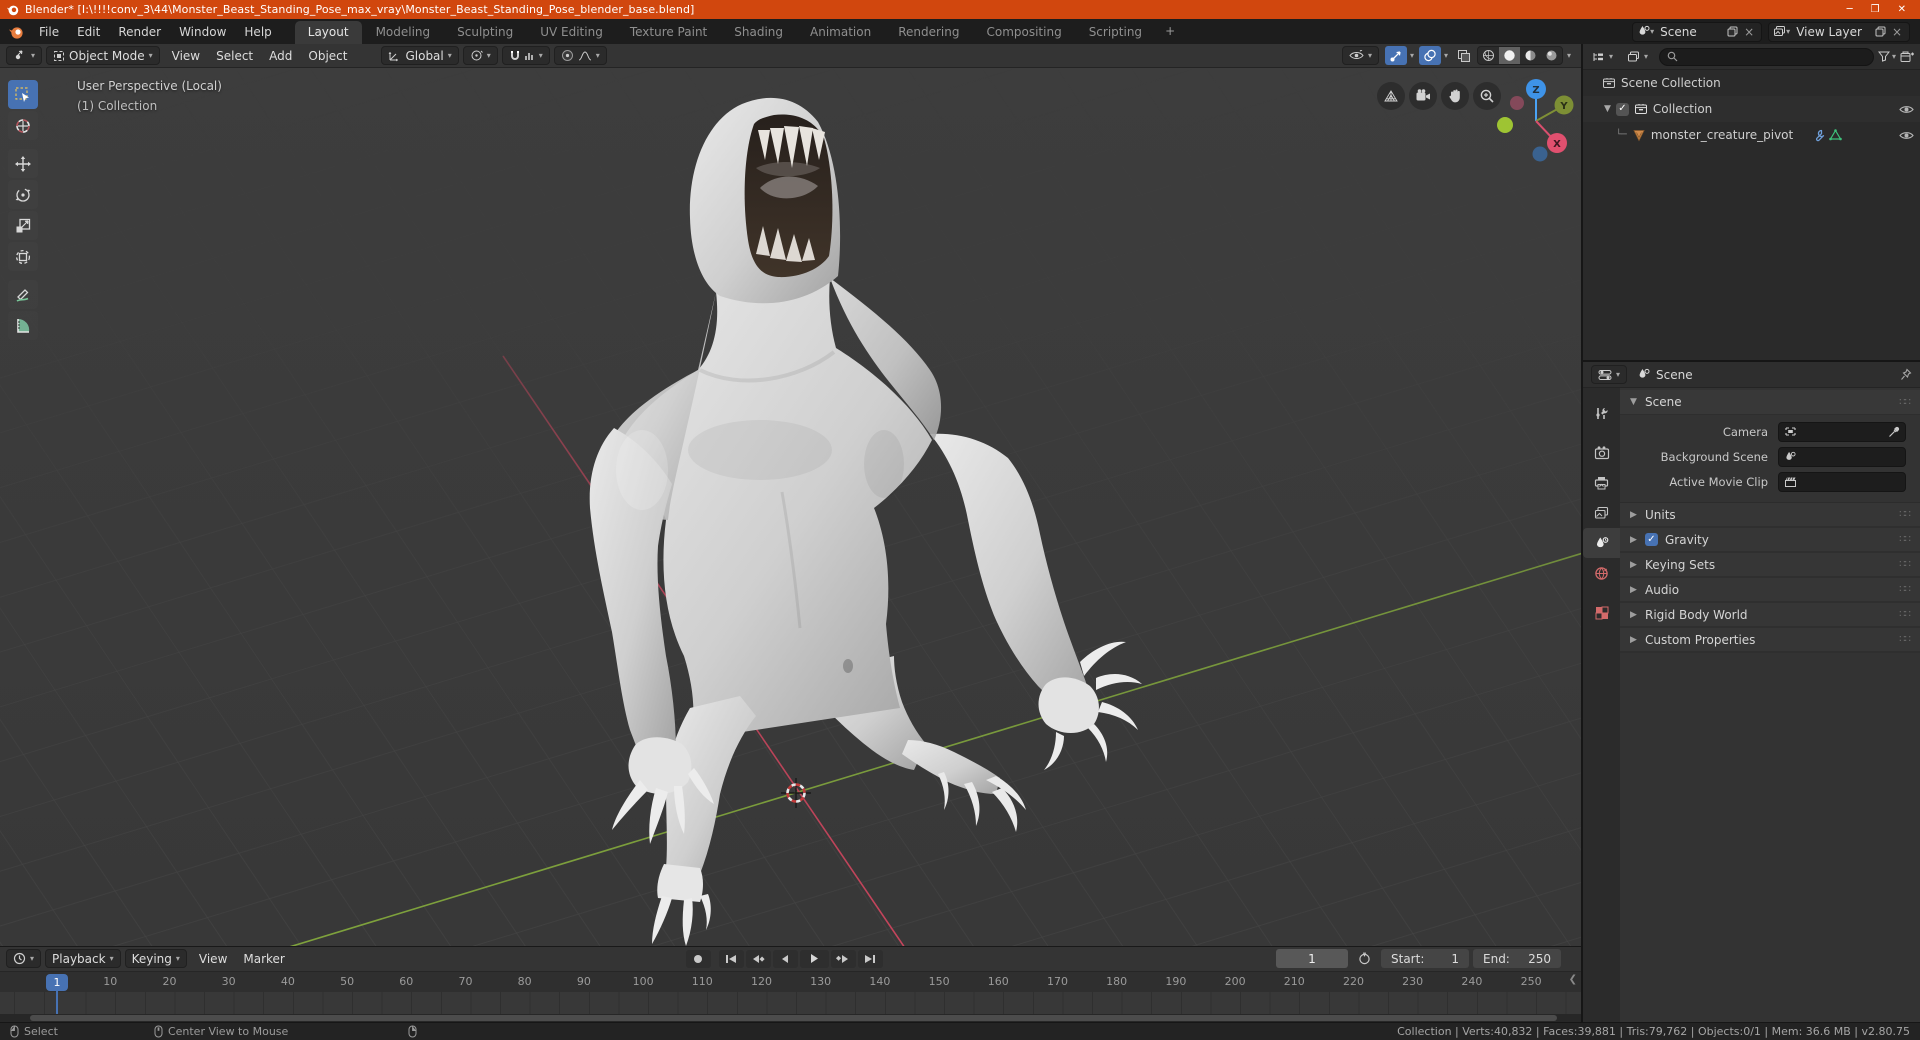  I want to click on editor-type-button: ▾, so click(24, 55).